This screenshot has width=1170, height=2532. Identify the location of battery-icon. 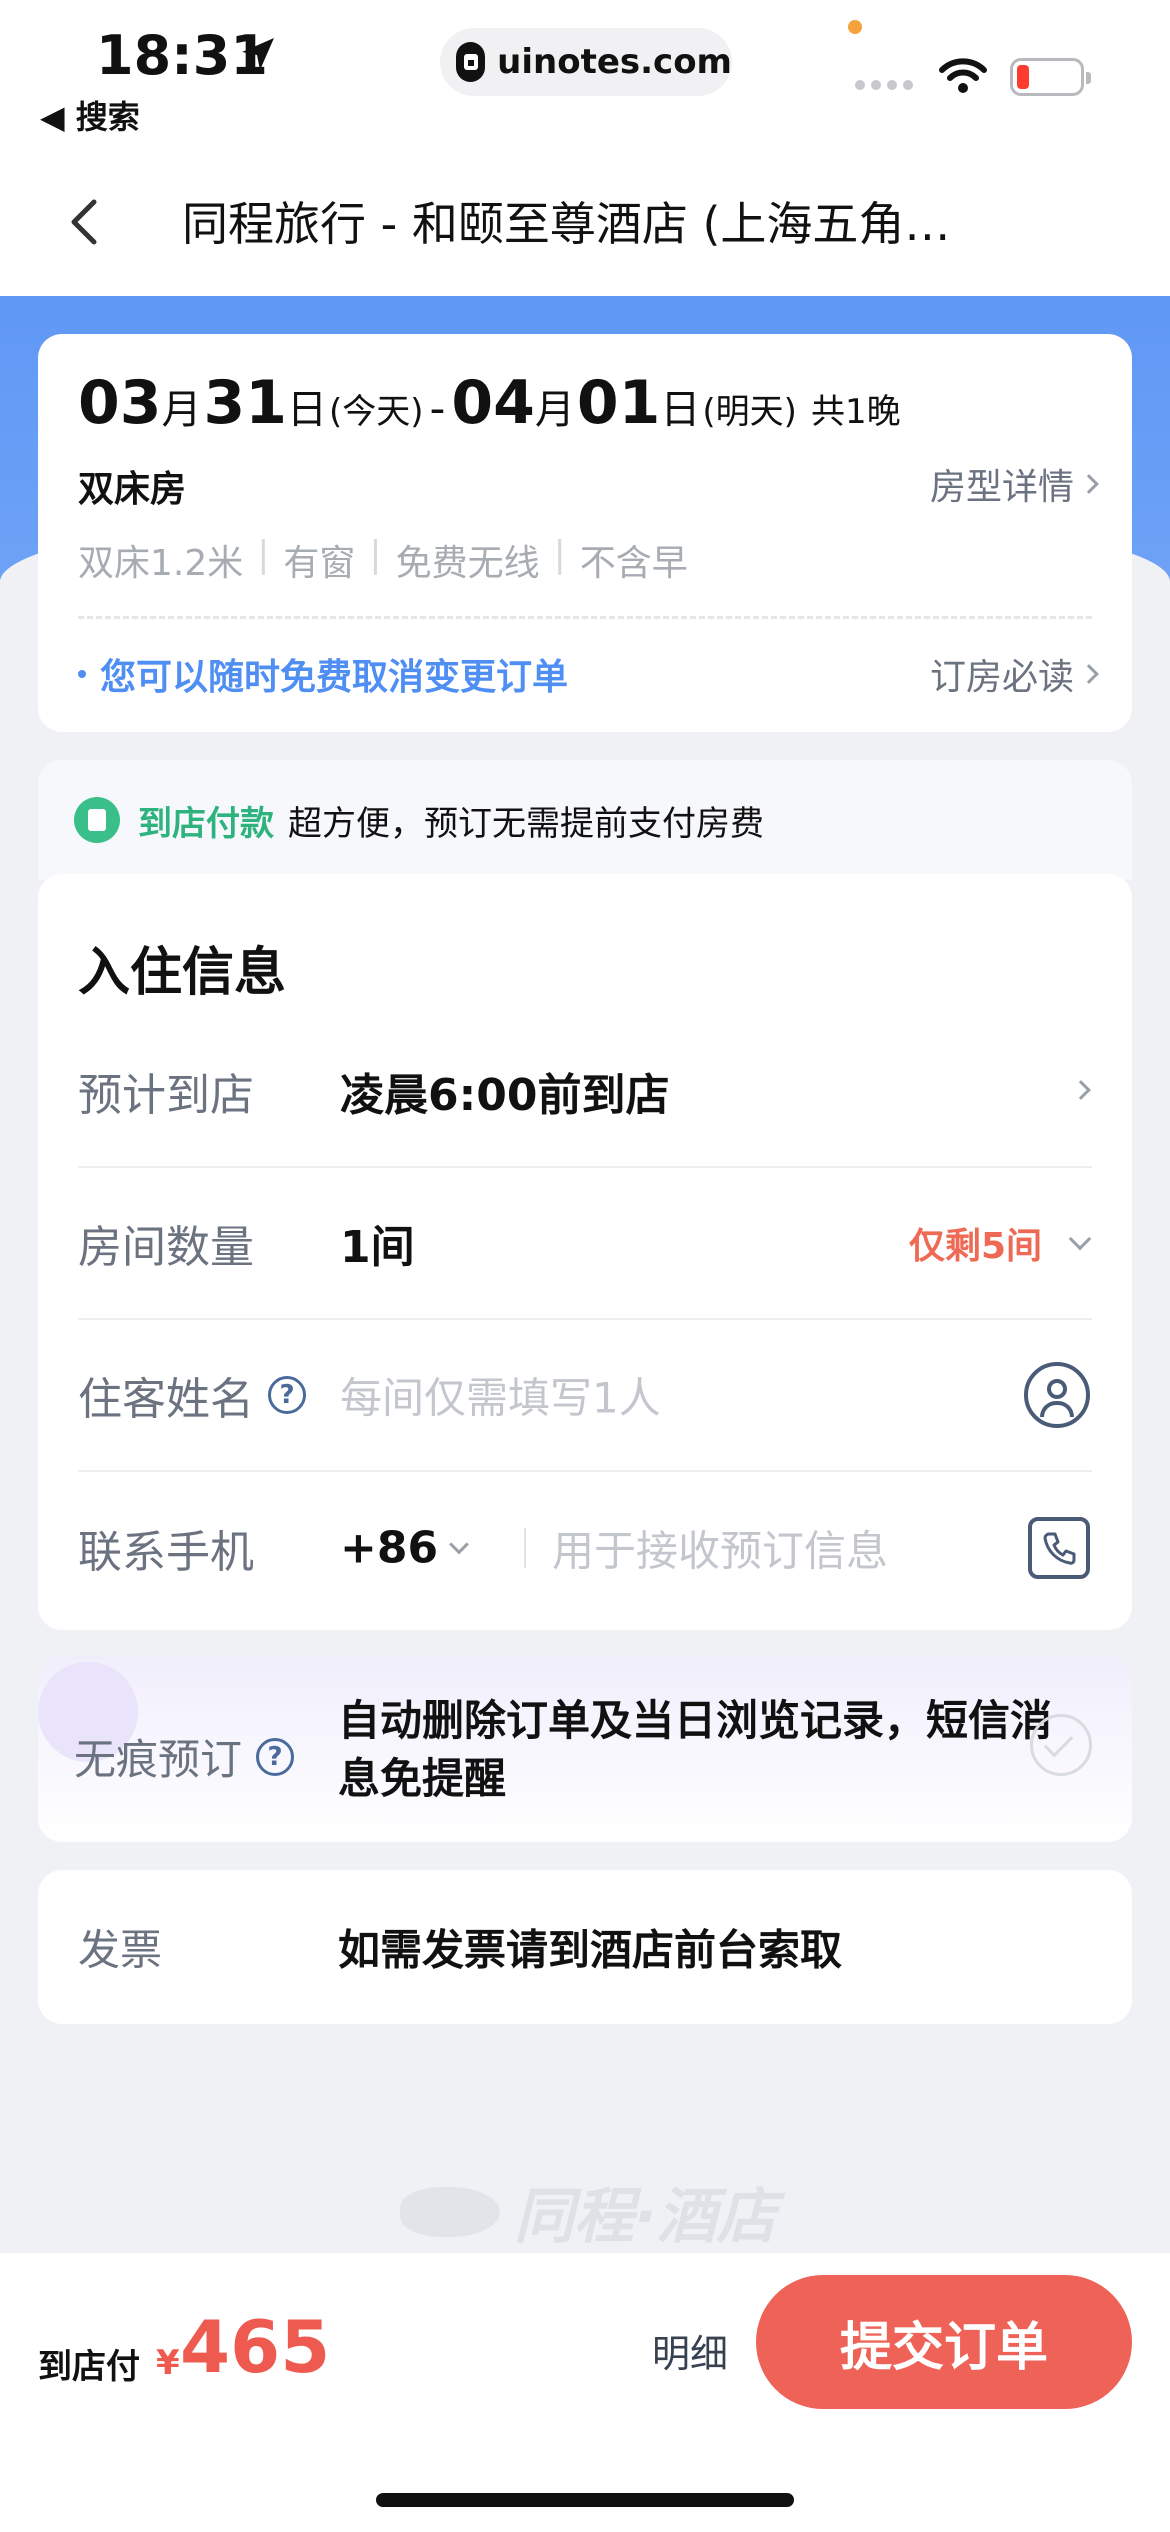
(1050, 77).